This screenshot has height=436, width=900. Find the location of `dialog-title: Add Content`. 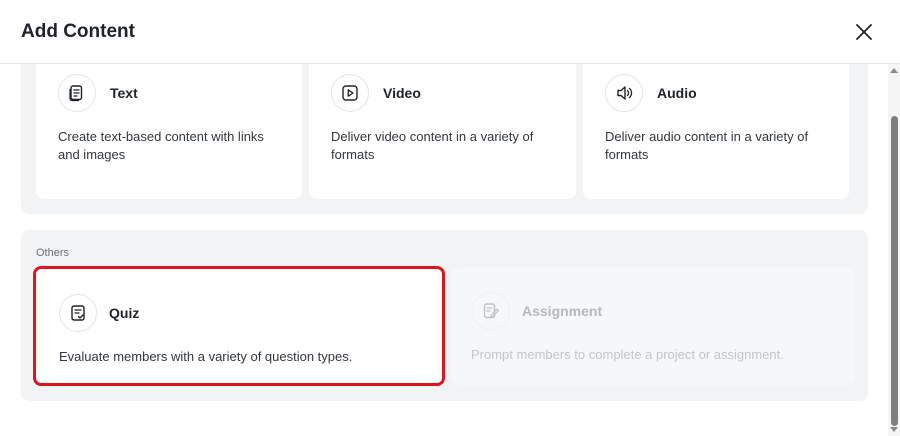

dialog-title: Add Content is located at coordinates (78, 31).